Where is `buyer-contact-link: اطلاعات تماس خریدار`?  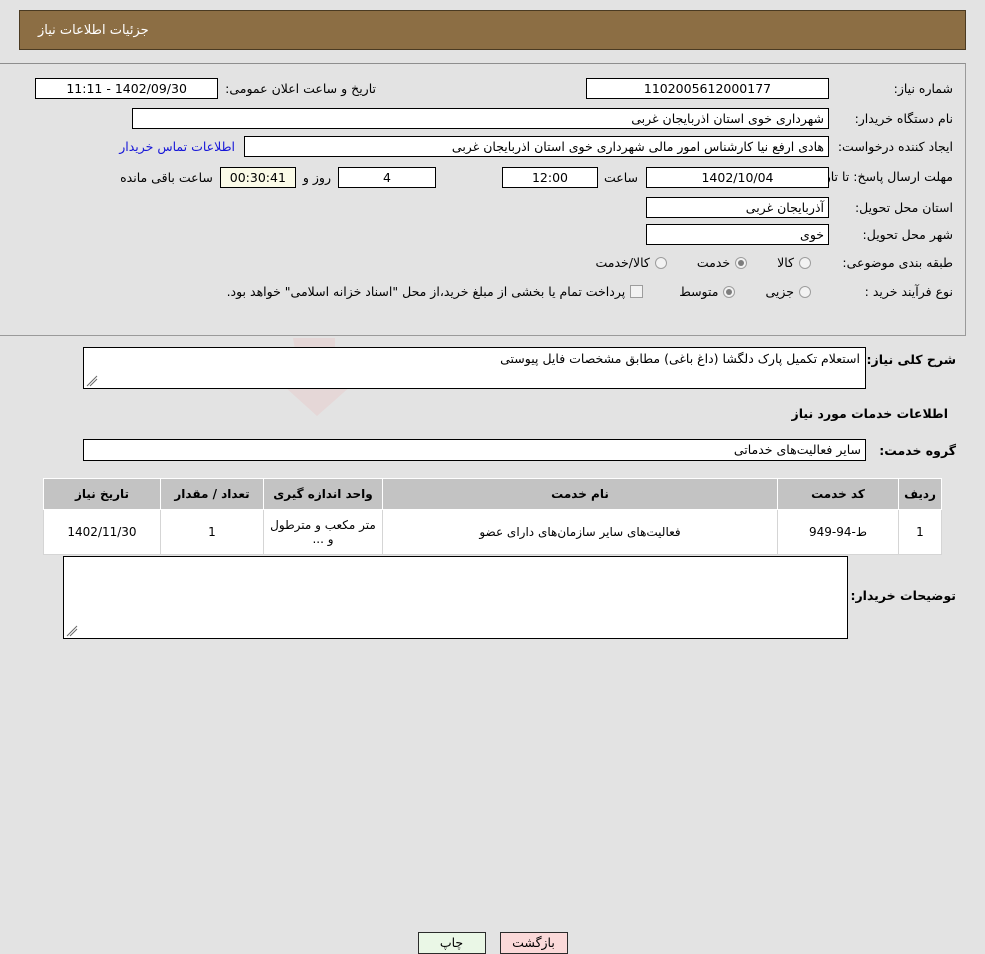 buyer-contact-link: اطلاعات تماس خریدار is located at coordinates (177, 146).